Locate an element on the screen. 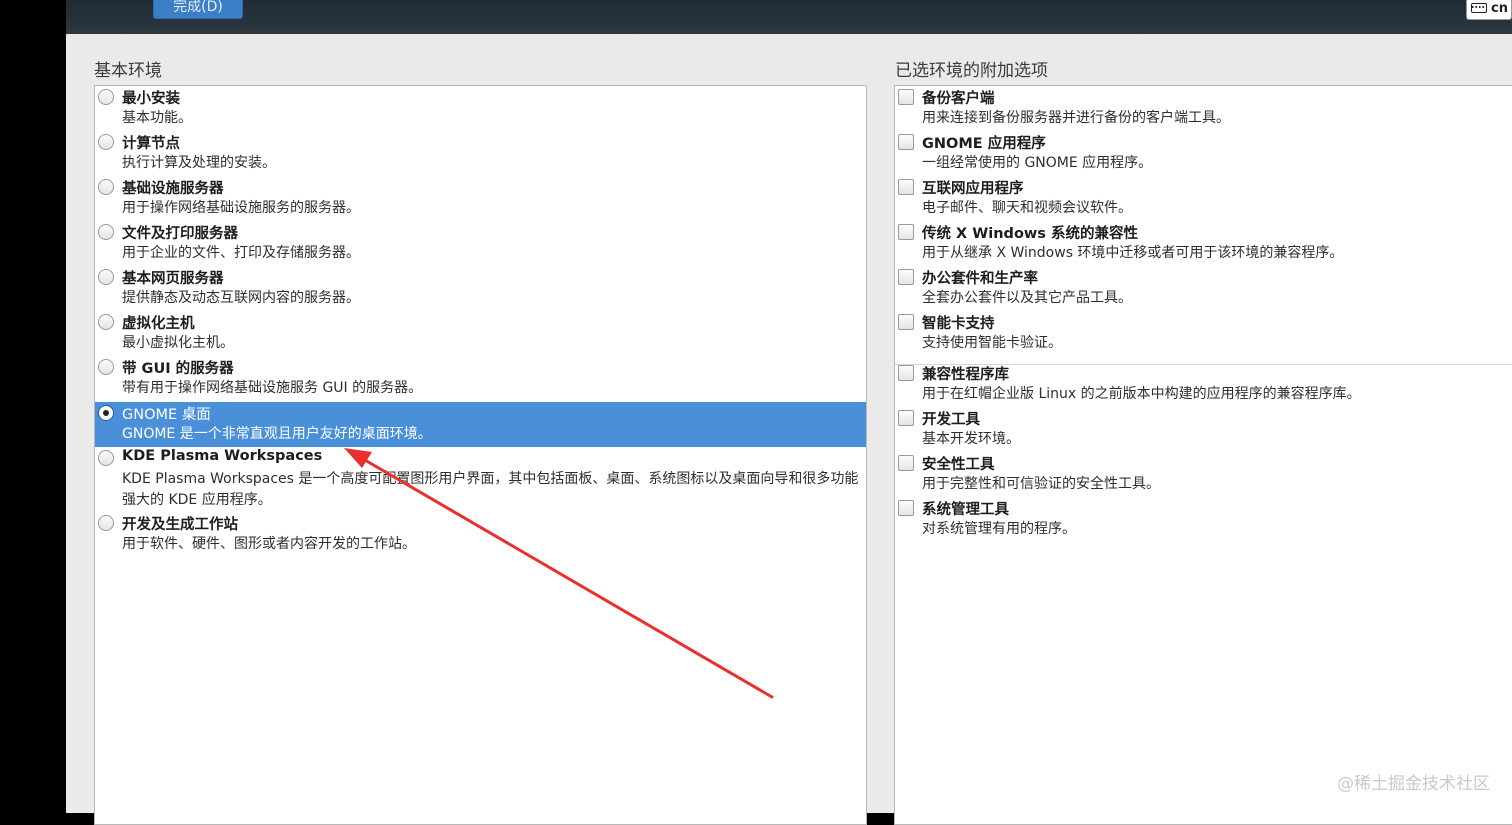  watermark: @稀土掘金技术社区 is located at coordinates (1413, 784).